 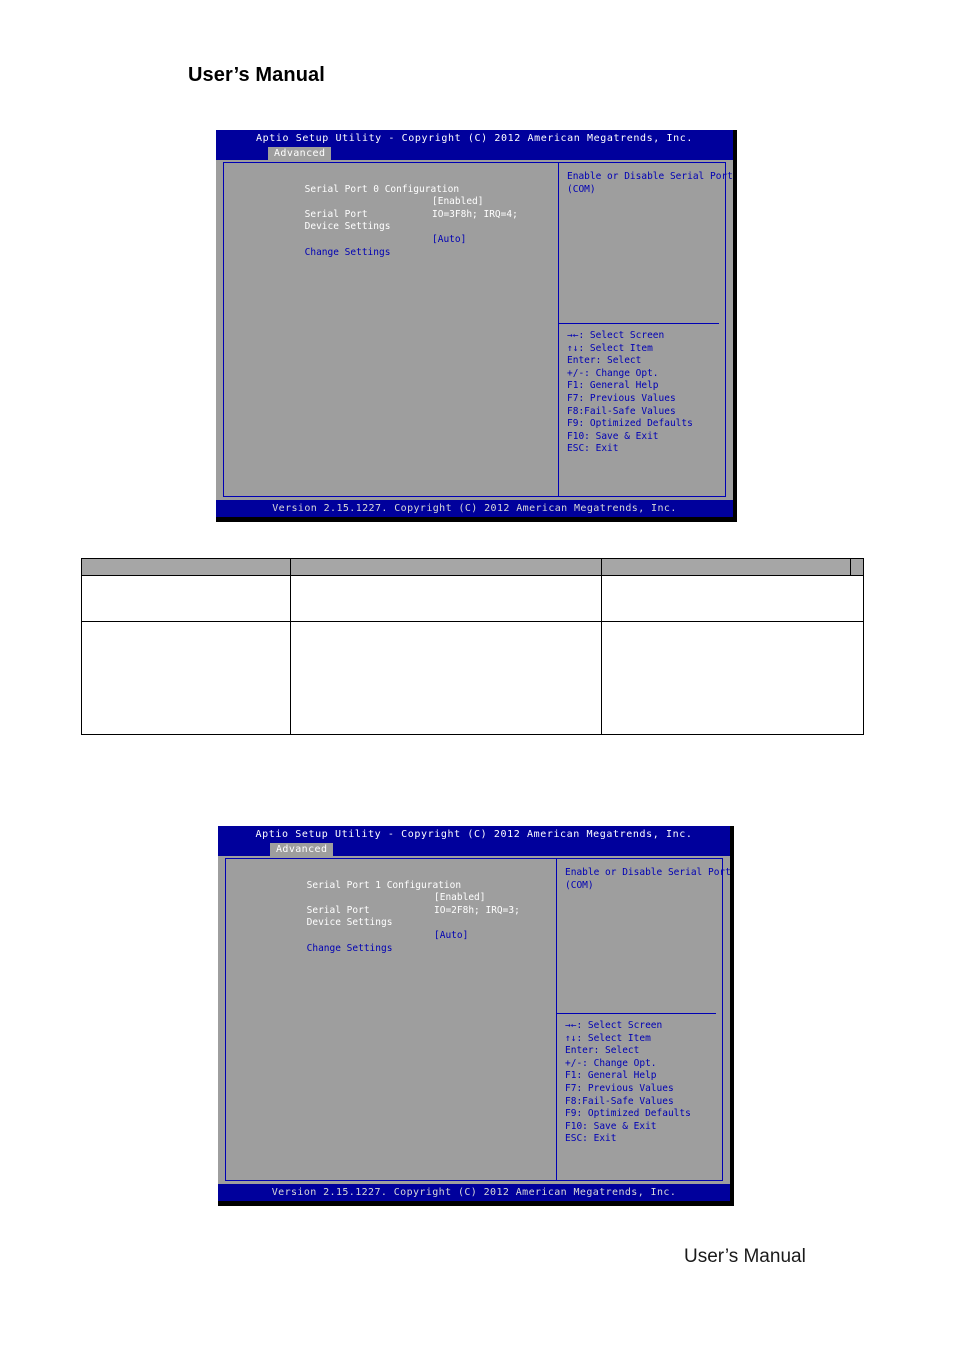 I want to click on page-title: User’s Manual, so click(x=256, y=75).